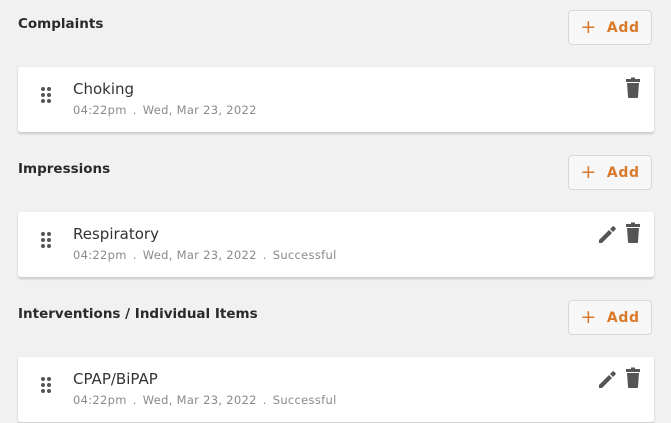 This screenshot has height=423, width=671. Describe the element at coordinates (116, 234) in the screenshot. I see `item-name: Respiratory` at that location.